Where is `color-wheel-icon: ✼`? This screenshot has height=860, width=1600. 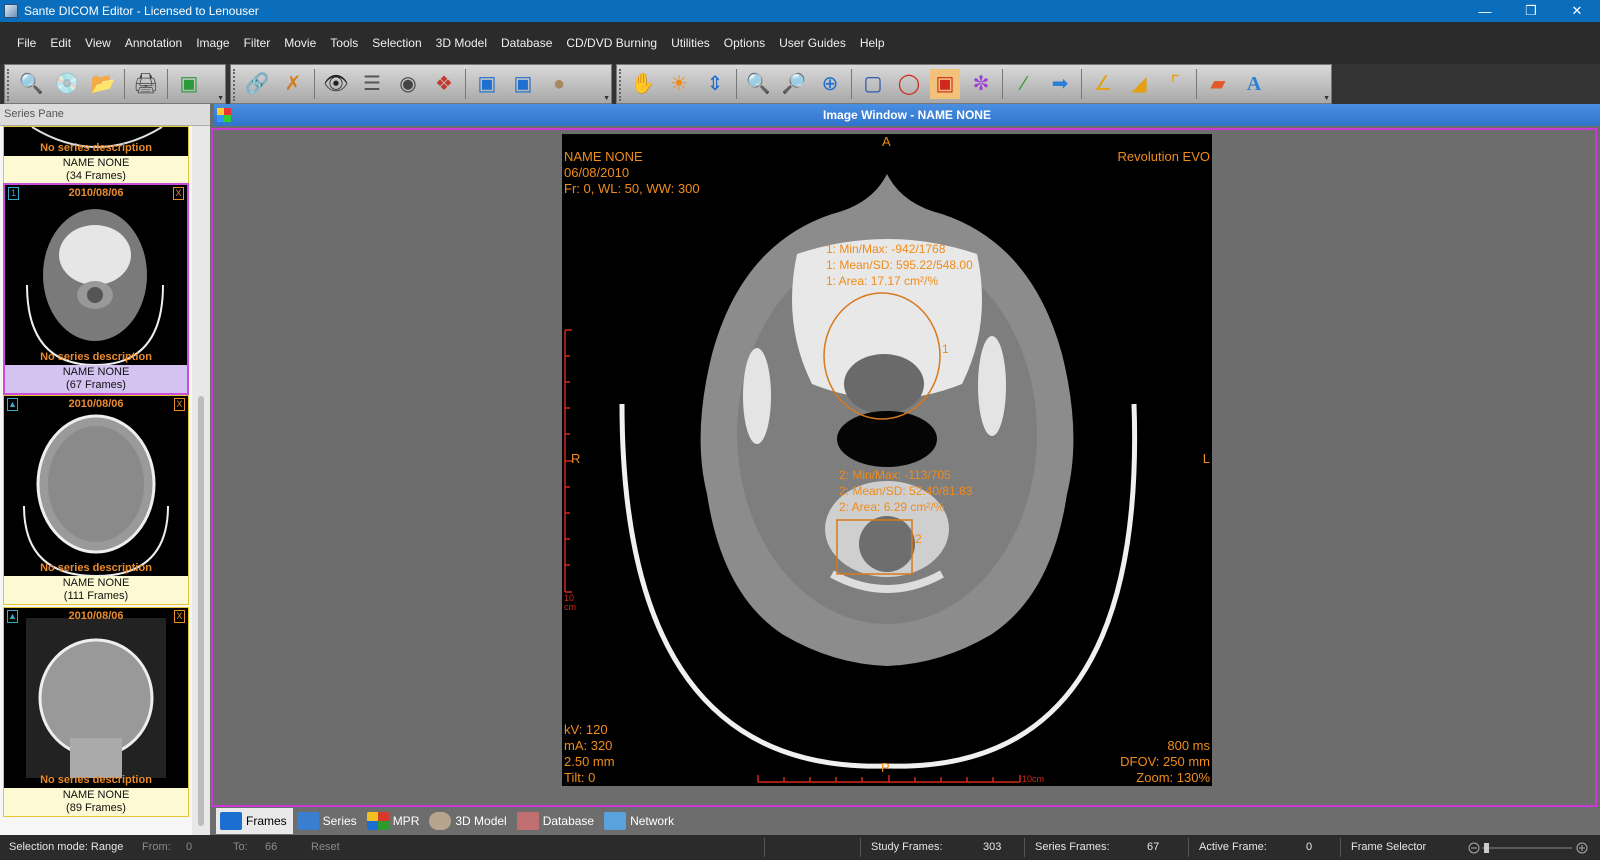
color-wheel-icon: ✼ is located at coordinates (981, 84).